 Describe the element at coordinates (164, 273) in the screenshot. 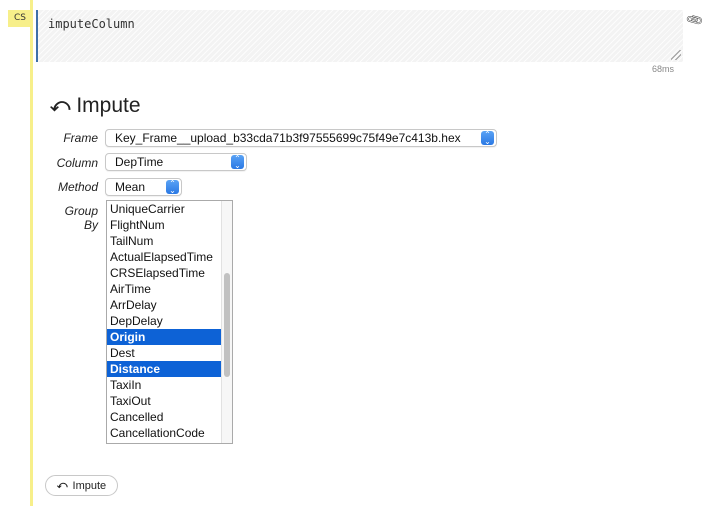

I see `group-by-option: CRSElapsedTime` at that location.